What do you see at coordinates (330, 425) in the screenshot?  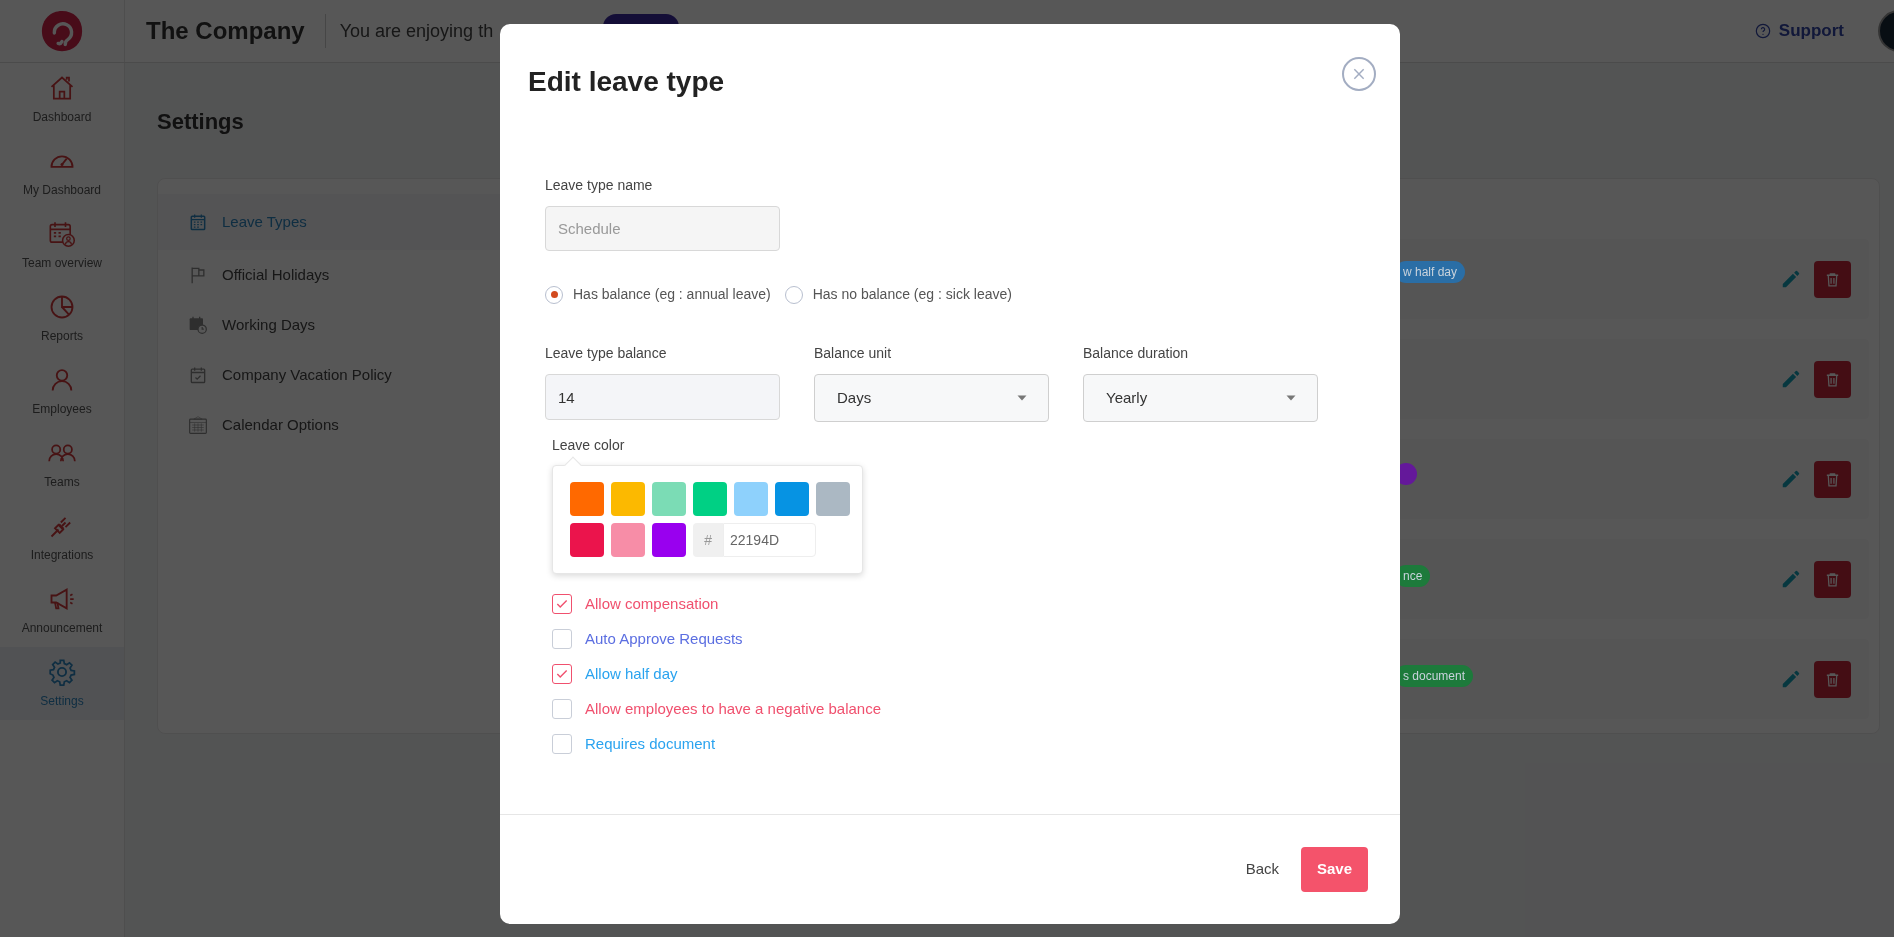 I see `settings-menu-item: Calendar Options` at bounding box center [330, 425].